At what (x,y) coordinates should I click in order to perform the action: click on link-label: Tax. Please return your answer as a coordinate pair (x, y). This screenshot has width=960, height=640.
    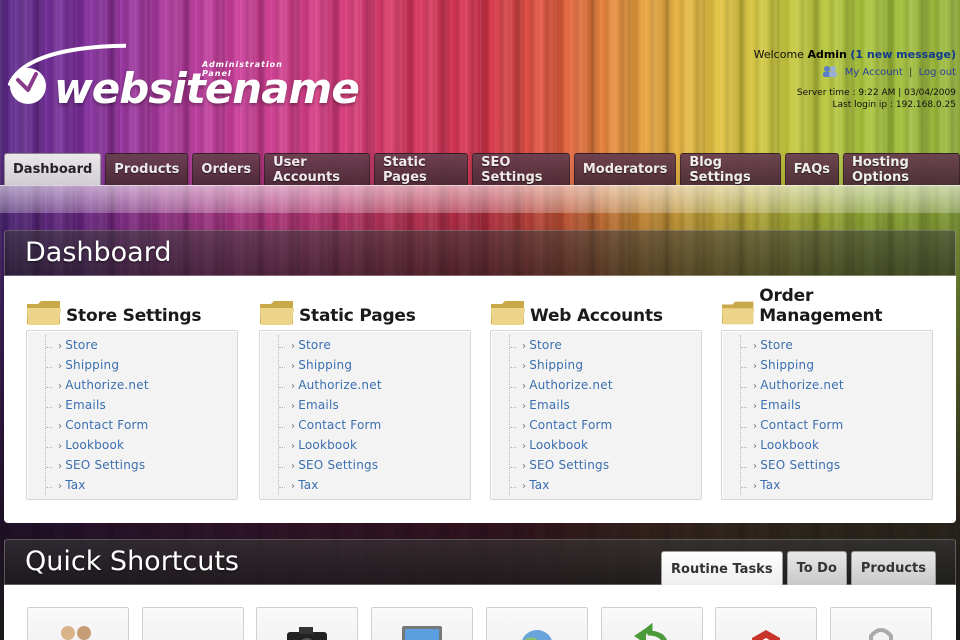
    Looking at the image, I should click on (770, 485).